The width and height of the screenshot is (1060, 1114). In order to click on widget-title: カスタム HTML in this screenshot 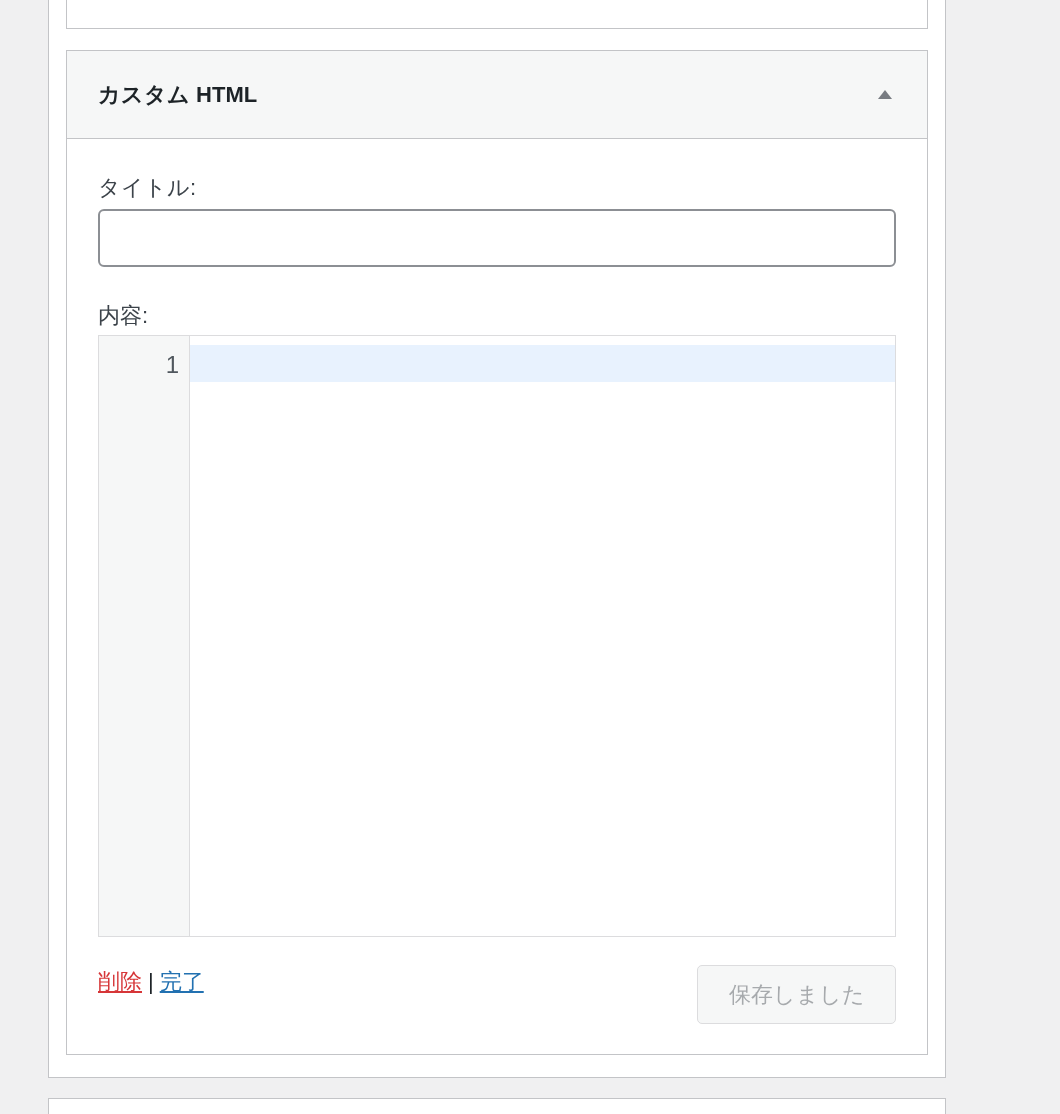, I will do `click(178, 94)`.